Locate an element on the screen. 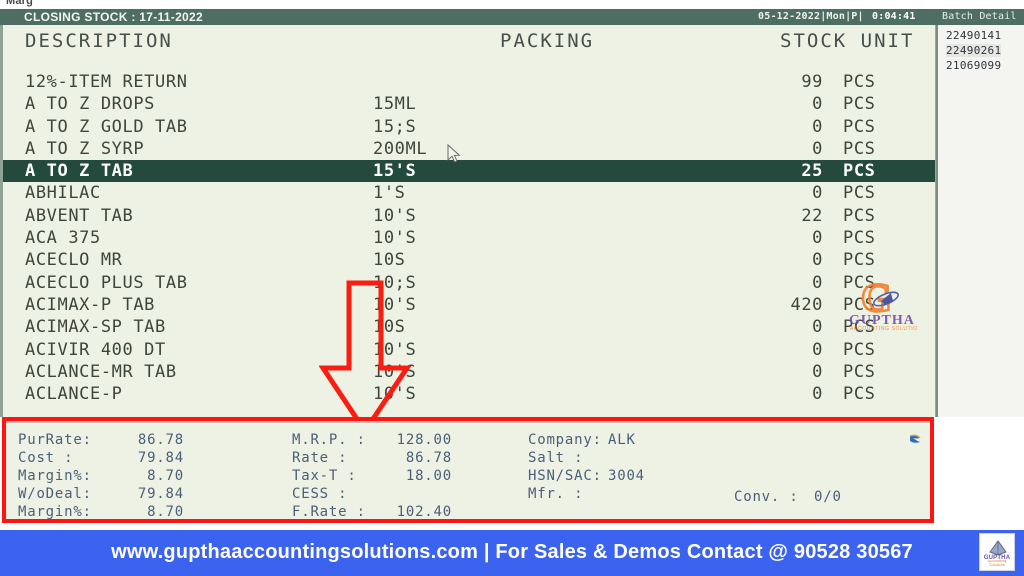  column-header-row: DESCRIPTION PACKING STOCK UNIT is located at coordinates (469, 40).